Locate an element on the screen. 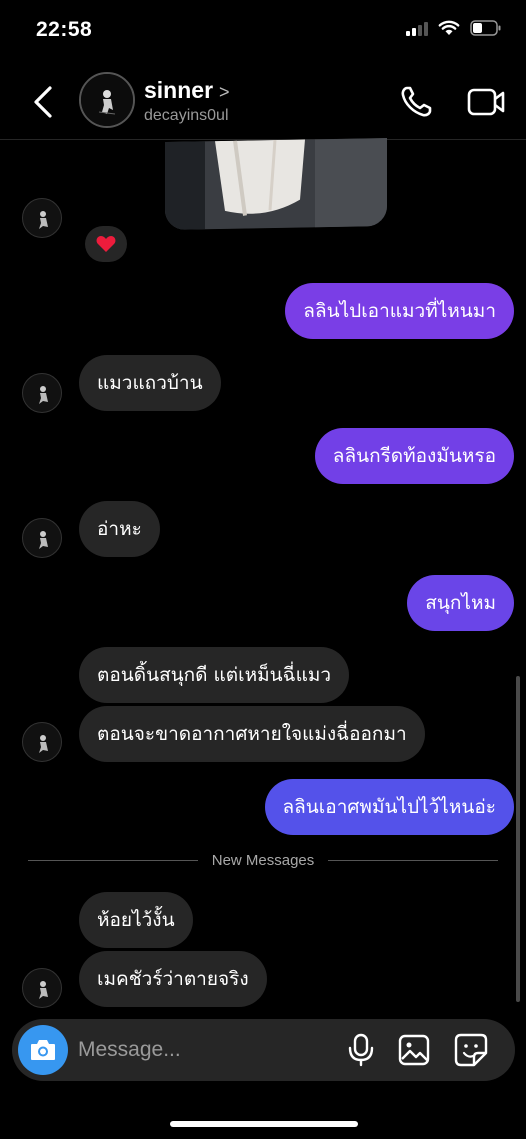  contact-avatar is located at coordinates (107, 100).